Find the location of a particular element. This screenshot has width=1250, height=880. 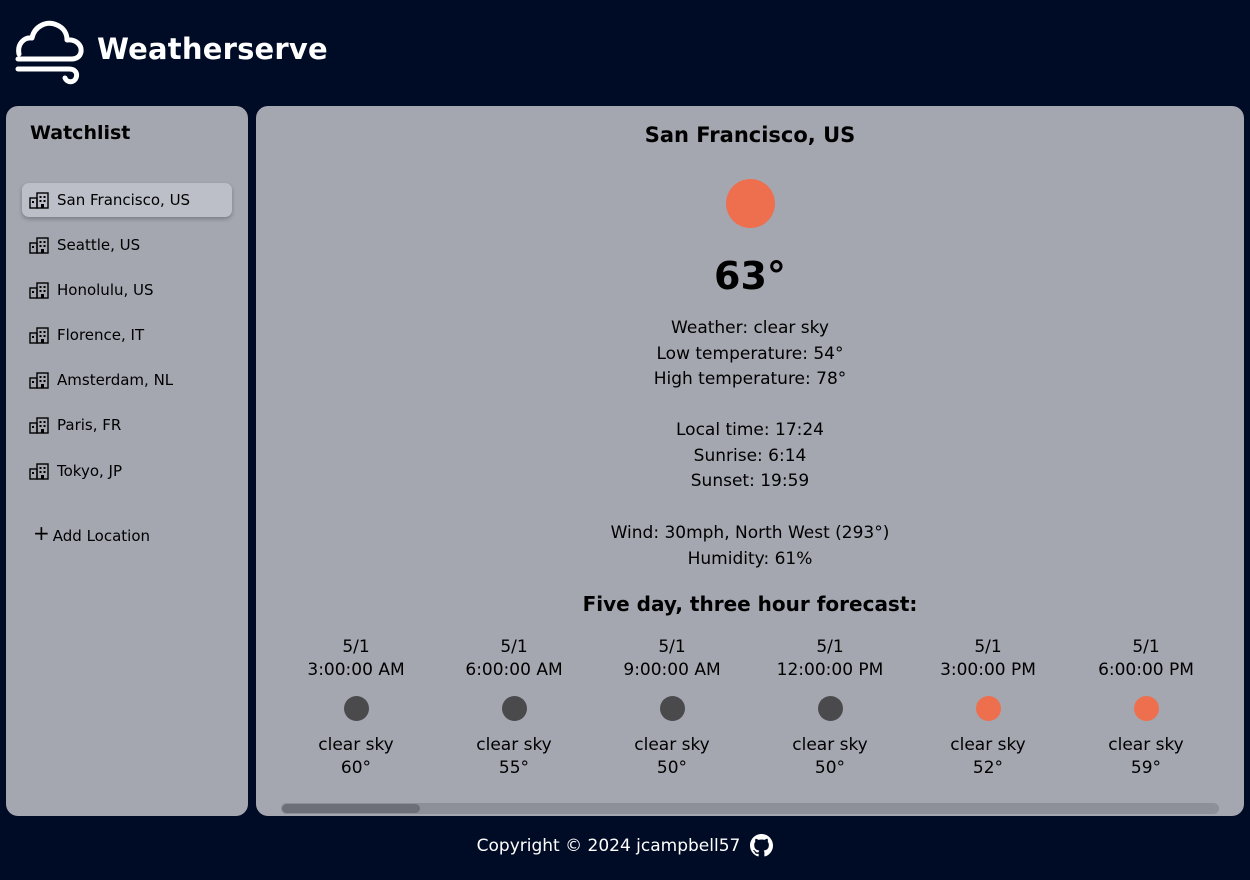

sunrise-time: Sunrise: 6:14 is located at coordinates (750, 455).